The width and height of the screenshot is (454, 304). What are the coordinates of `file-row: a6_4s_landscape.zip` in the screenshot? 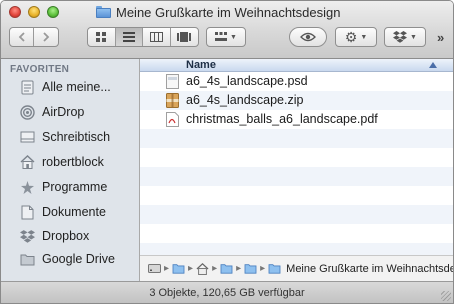 It's located at (296, 100).